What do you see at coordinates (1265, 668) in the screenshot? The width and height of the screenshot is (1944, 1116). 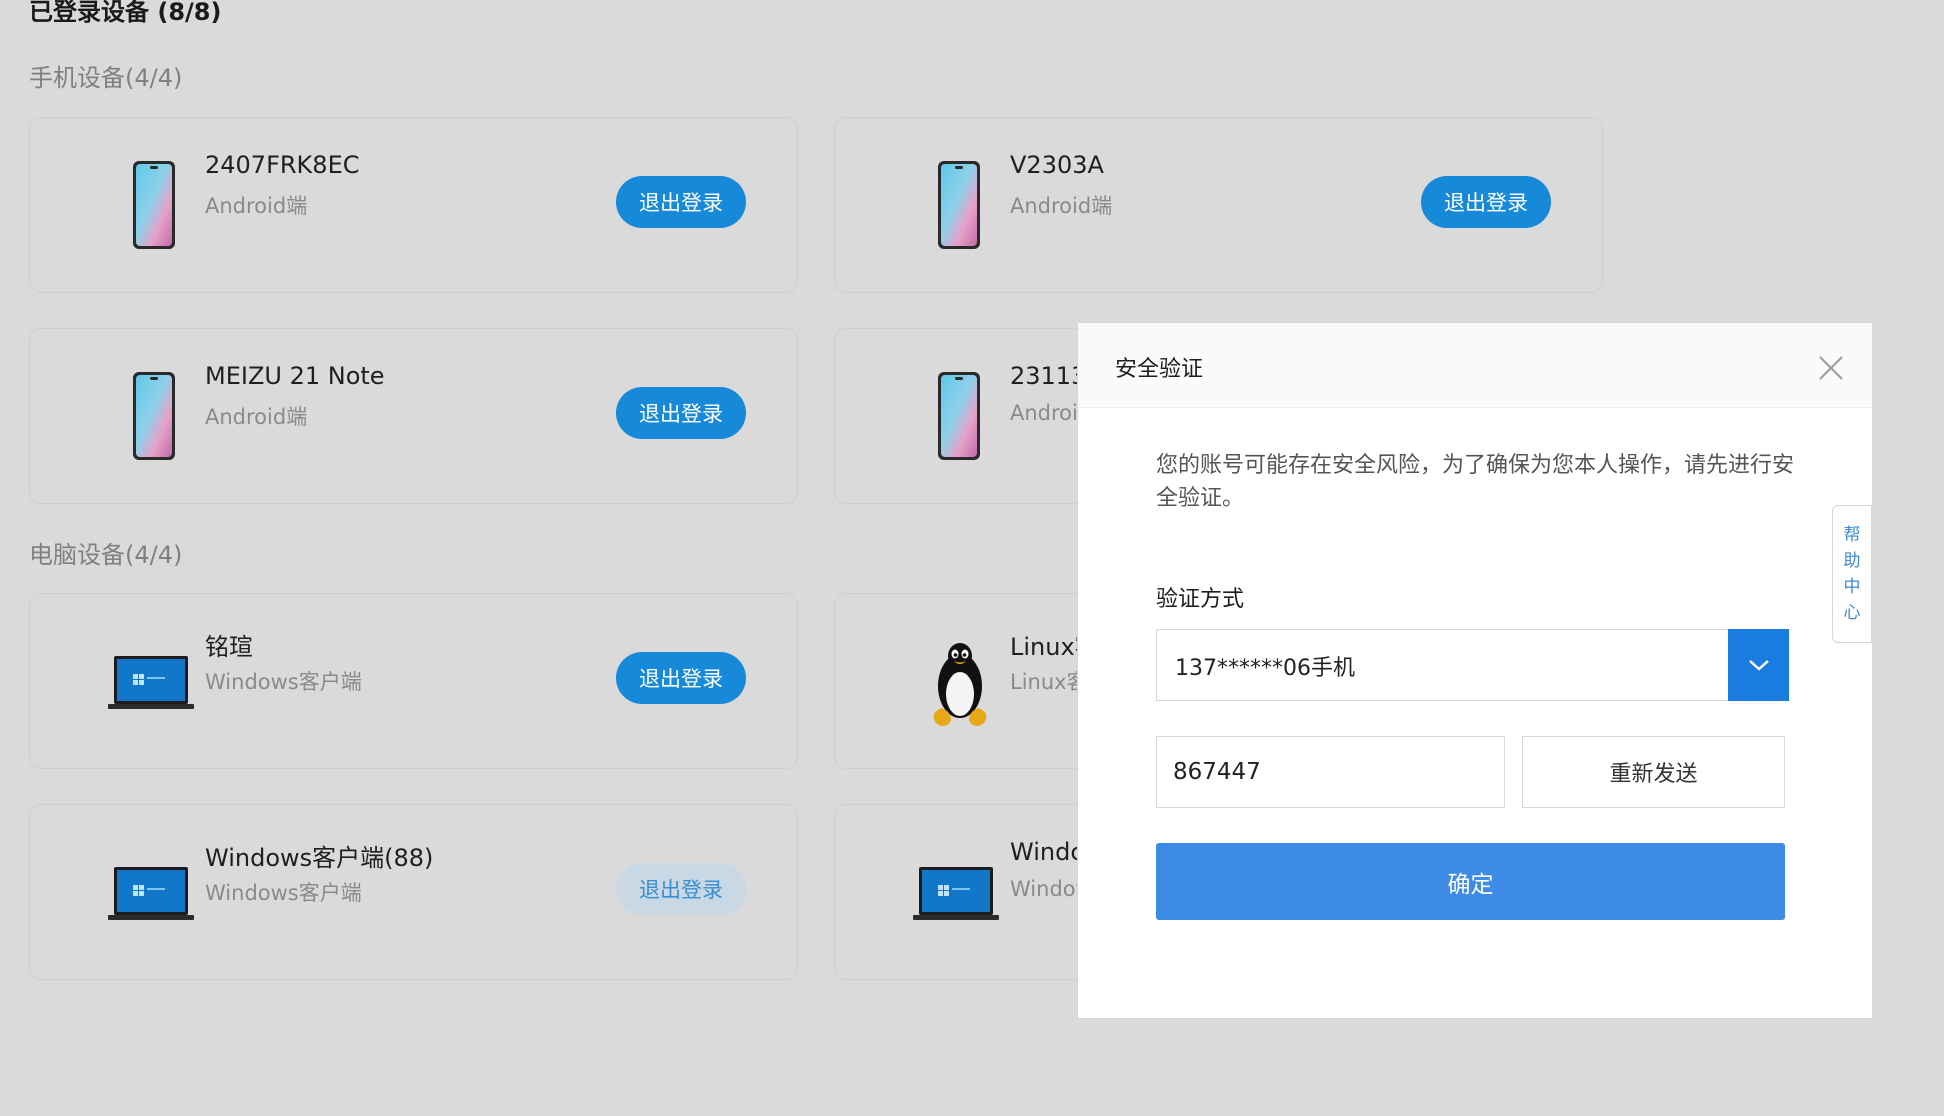 I see `selected-method: 137******06手机` at bounding box center [1265, 668].